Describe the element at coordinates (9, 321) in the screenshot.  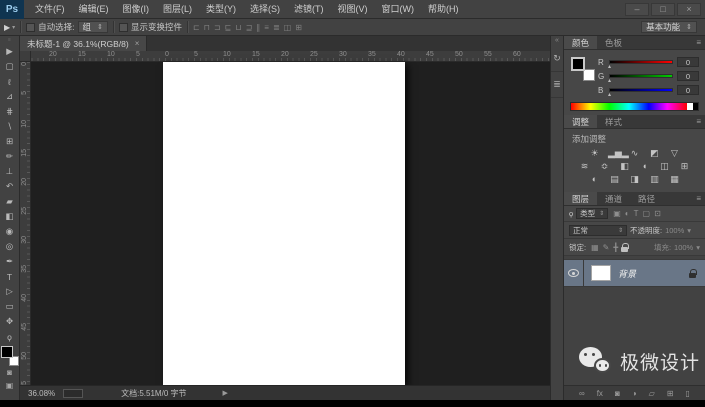
I see `hand-tool: ✥` at that location.